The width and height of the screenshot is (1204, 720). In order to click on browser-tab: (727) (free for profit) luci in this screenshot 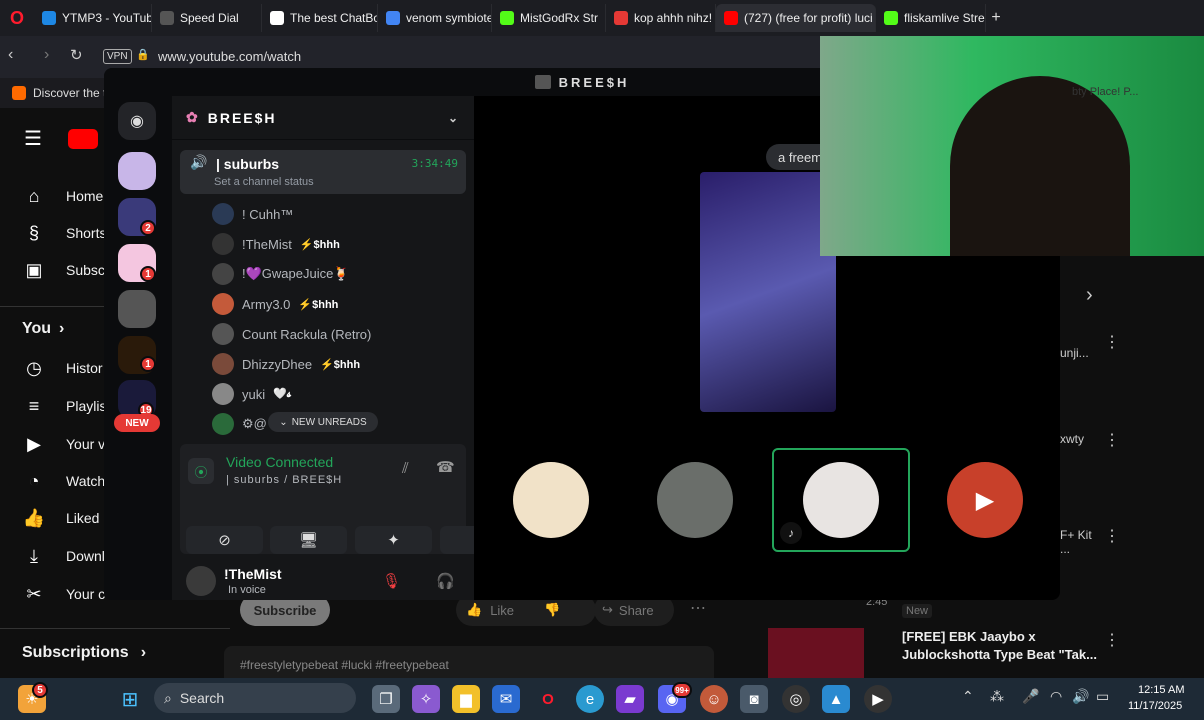, I will do `click(796, 18)`.